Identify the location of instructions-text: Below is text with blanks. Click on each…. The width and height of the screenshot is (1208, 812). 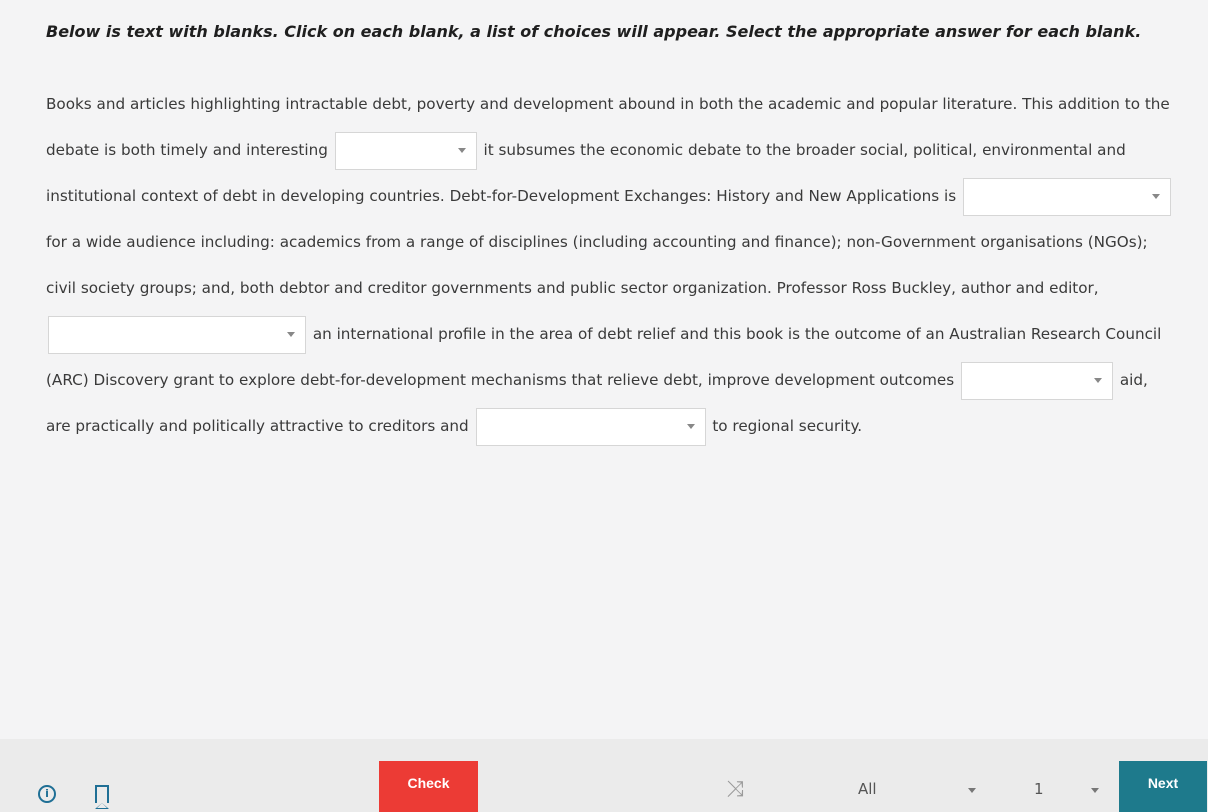
(594, 31).